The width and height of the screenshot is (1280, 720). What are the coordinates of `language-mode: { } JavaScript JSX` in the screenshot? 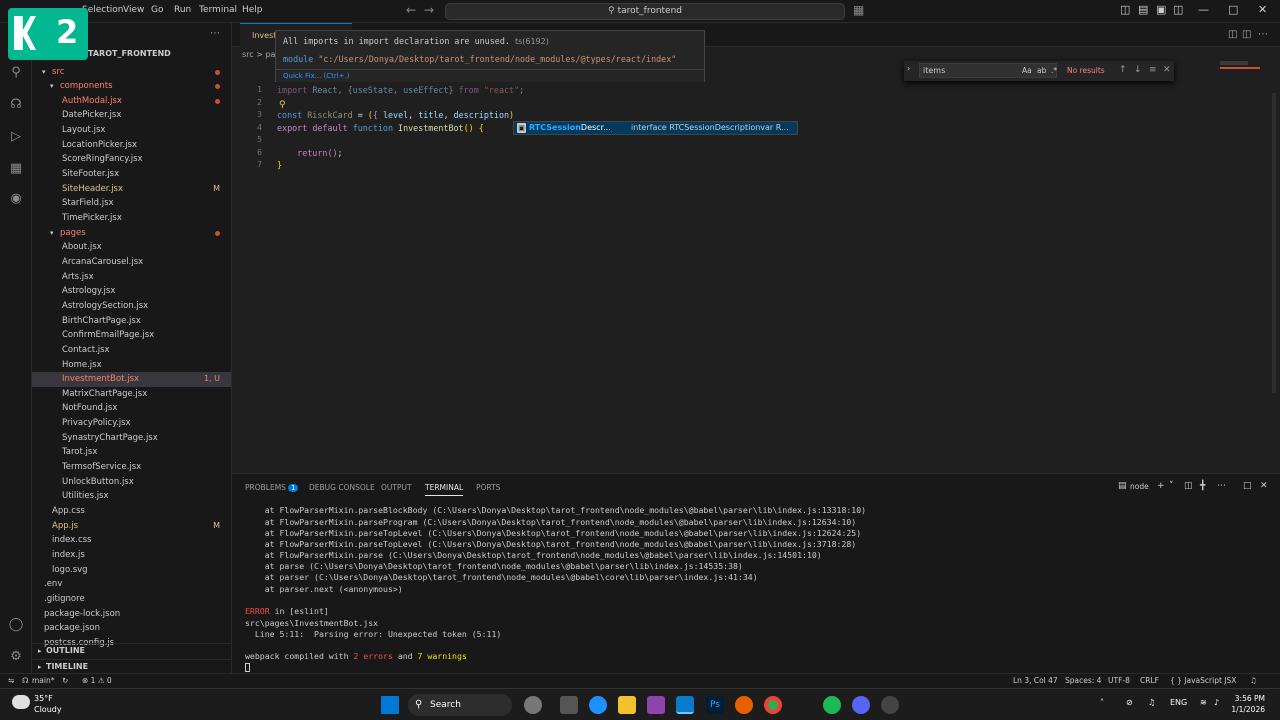 It's located at (1203, 681).